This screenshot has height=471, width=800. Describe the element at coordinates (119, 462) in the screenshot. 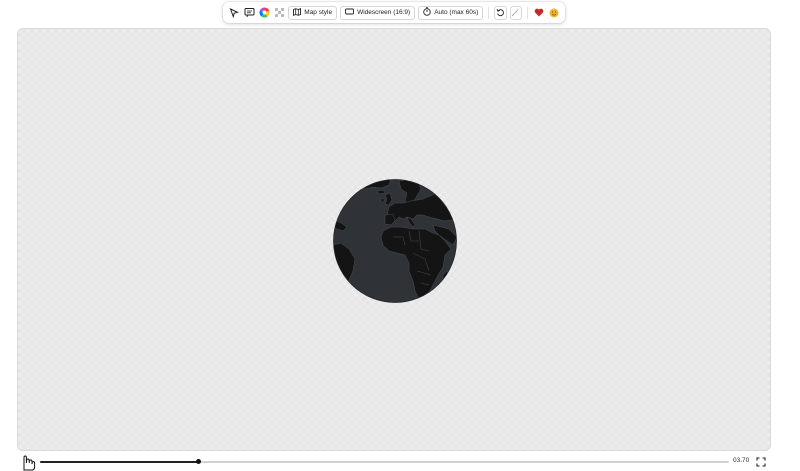

I see `timeline-progress-fill` at that location.